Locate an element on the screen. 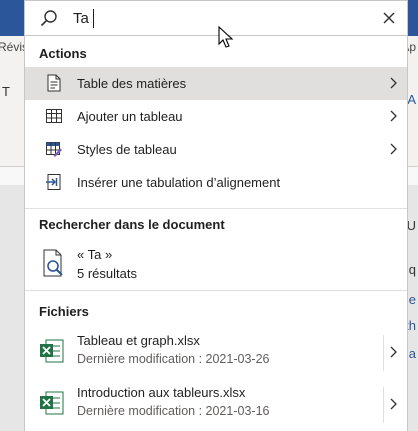 This screenshot has width=418, height=431. document-search-count: 5 résultats is located at coordinates (107, 273).